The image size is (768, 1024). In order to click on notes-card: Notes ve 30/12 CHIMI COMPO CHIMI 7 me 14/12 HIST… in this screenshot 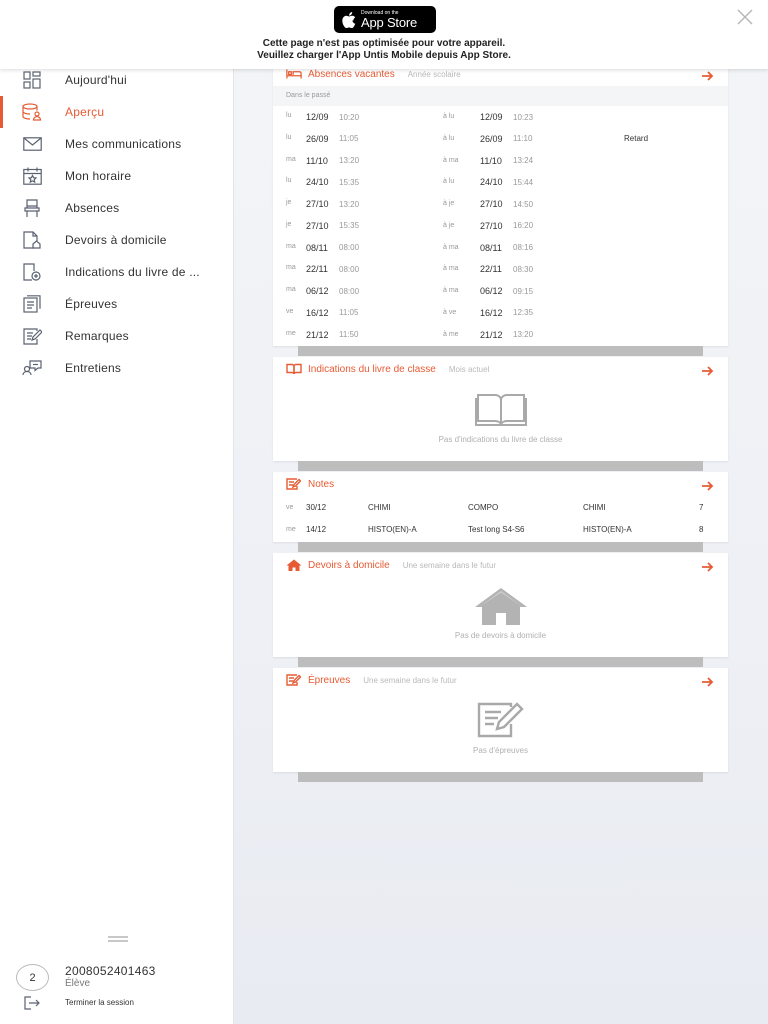, I will do `click(500, 507)`.